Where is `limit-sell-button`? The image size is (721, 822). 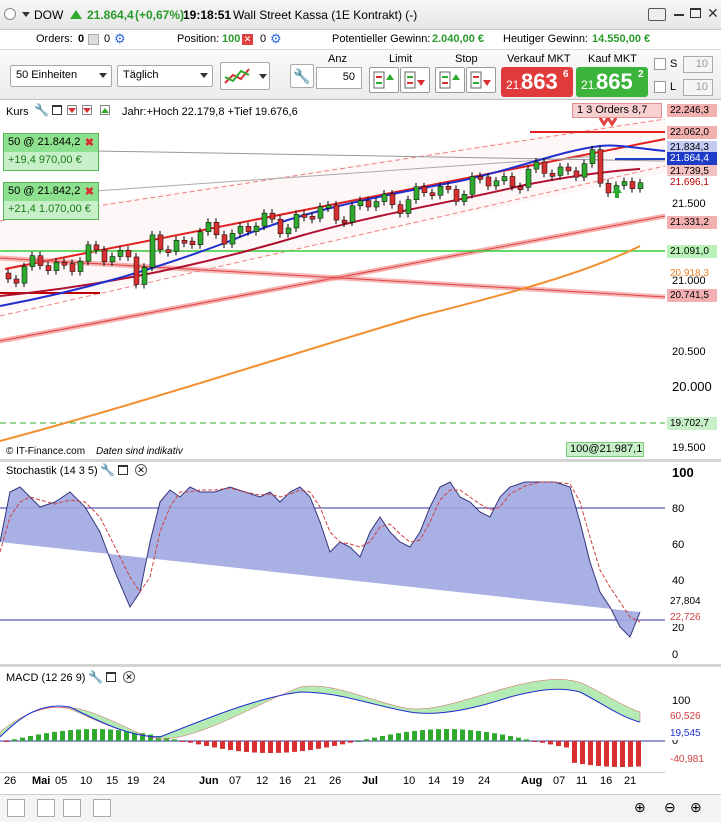 limit-sell-button is located at coordinates (415, 80).